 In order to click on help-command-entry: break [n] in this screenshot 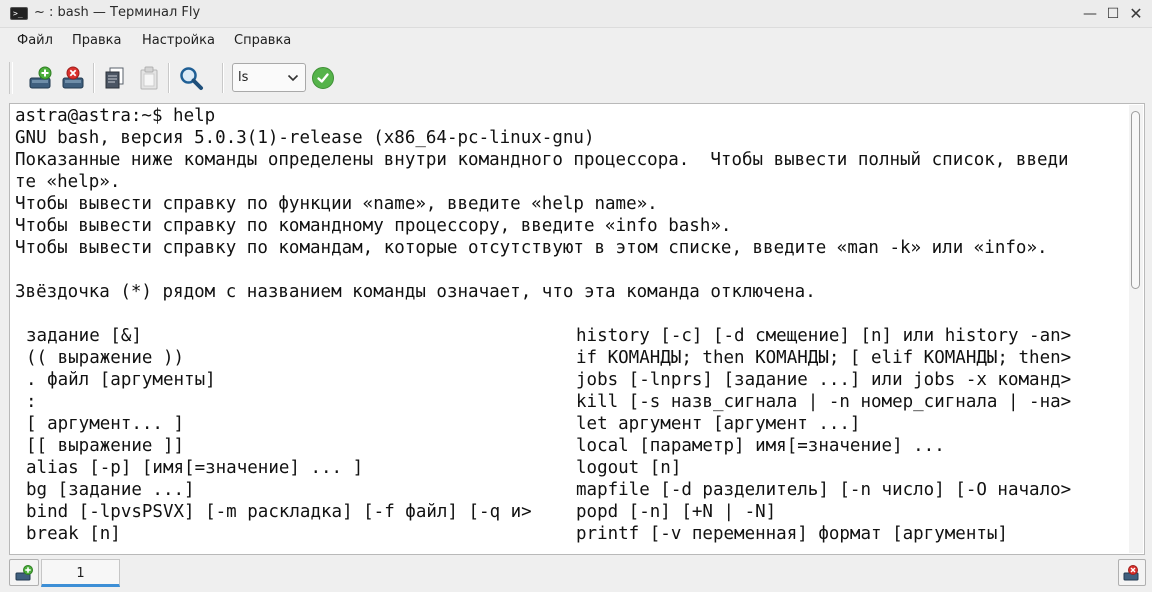, I will do `click(73, 534)`.